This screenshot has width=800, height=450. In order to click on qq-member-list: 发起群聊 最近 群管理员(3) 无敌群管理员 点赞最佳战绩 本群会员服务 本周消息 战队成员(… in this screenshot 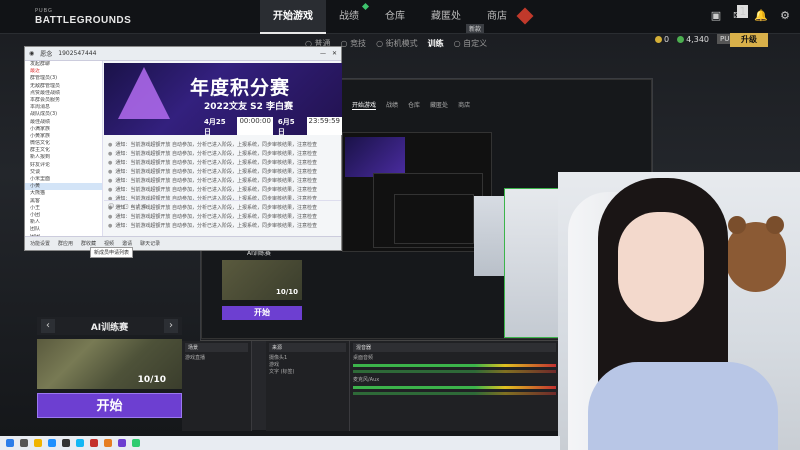, I will do `click(64, 148)`.